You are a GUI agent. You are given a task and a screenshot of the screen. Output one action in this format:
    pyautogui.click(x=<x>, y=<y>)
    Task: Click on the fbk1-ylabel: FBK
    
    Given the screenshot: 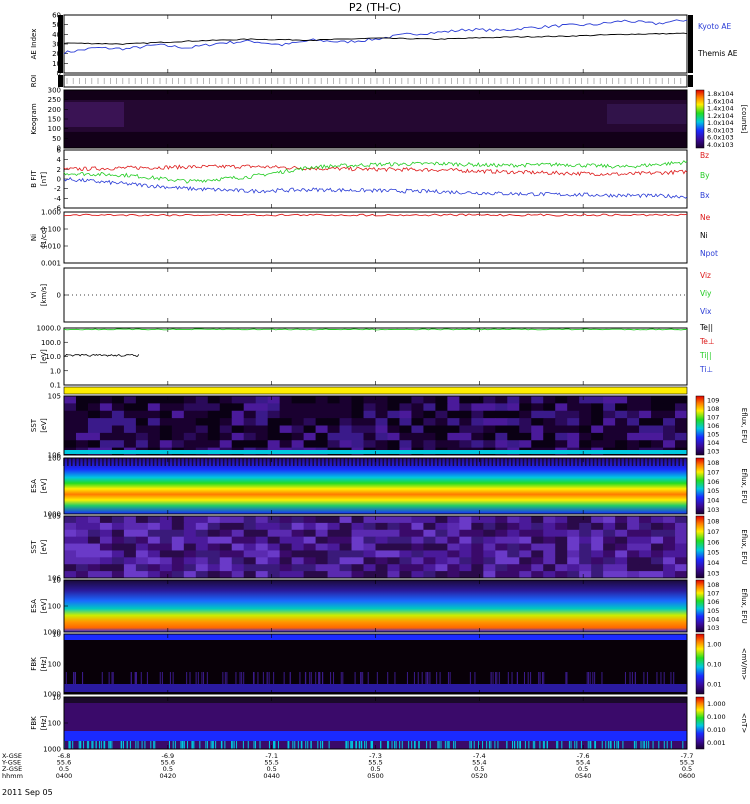 What is the action you would take?
    pyautogui.click(x=34, y=664)
    